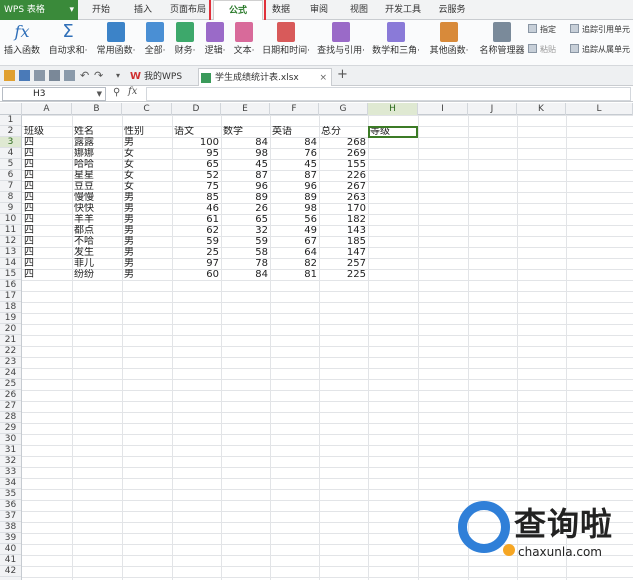 Image resolution: width=633 pixels, height=580 pixels. I want to click on cell: 182, so click(343, 219).